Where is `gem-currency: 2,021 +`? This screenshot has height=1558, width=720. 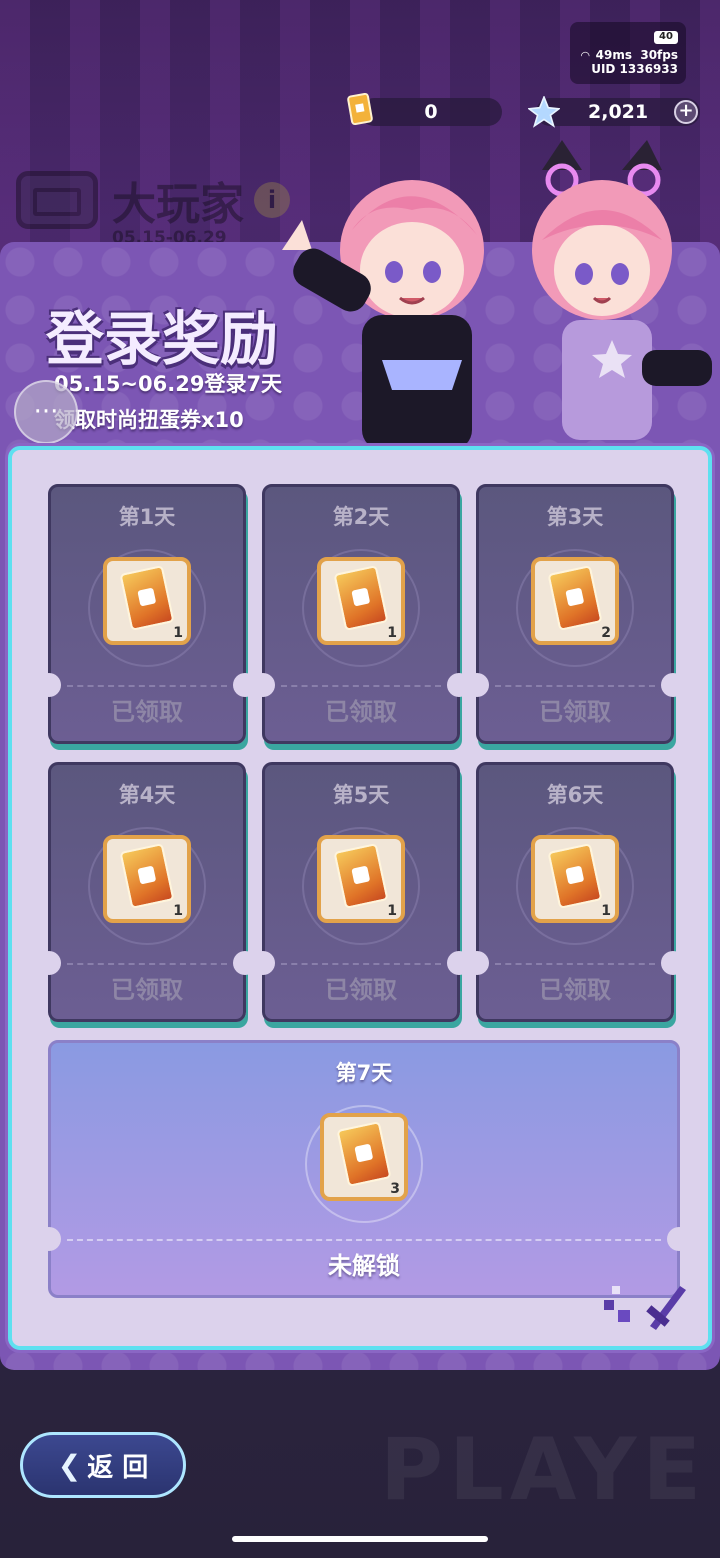 gem-currency: 2,021 + is located at coordinates (614, 112).